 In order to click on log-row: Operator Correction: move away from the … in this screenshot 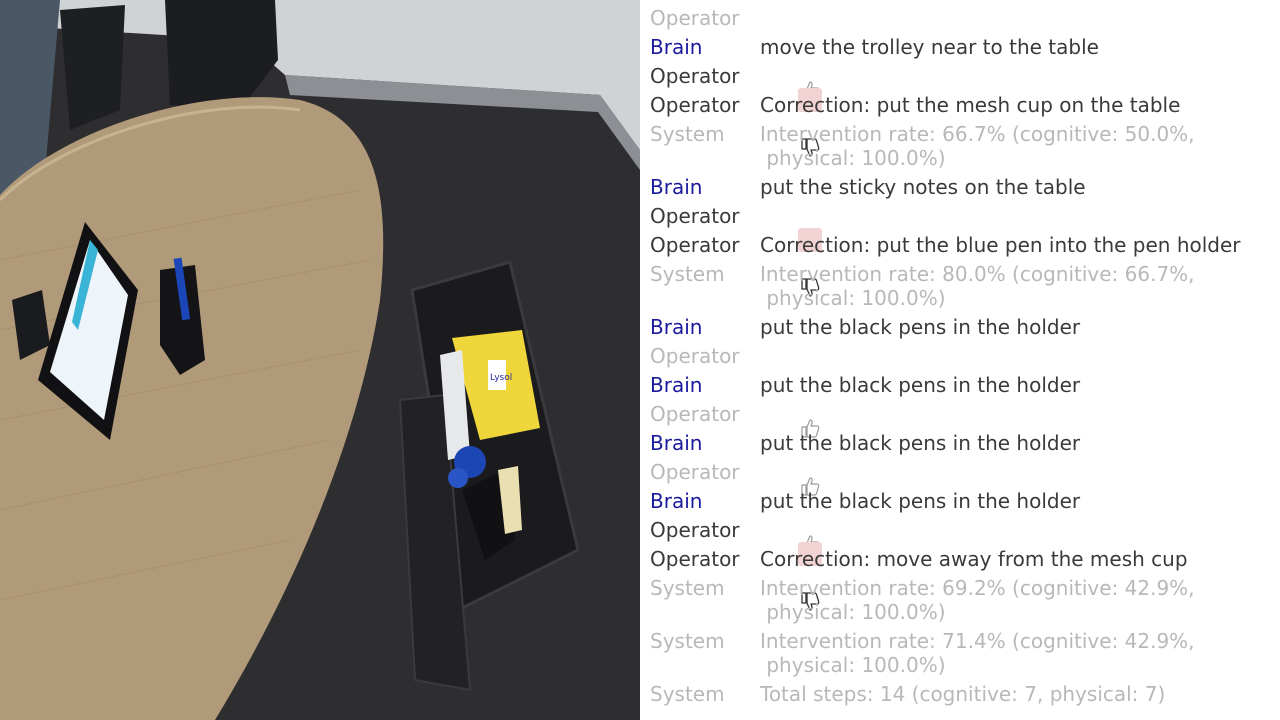, I will do `click(961, 559)`.